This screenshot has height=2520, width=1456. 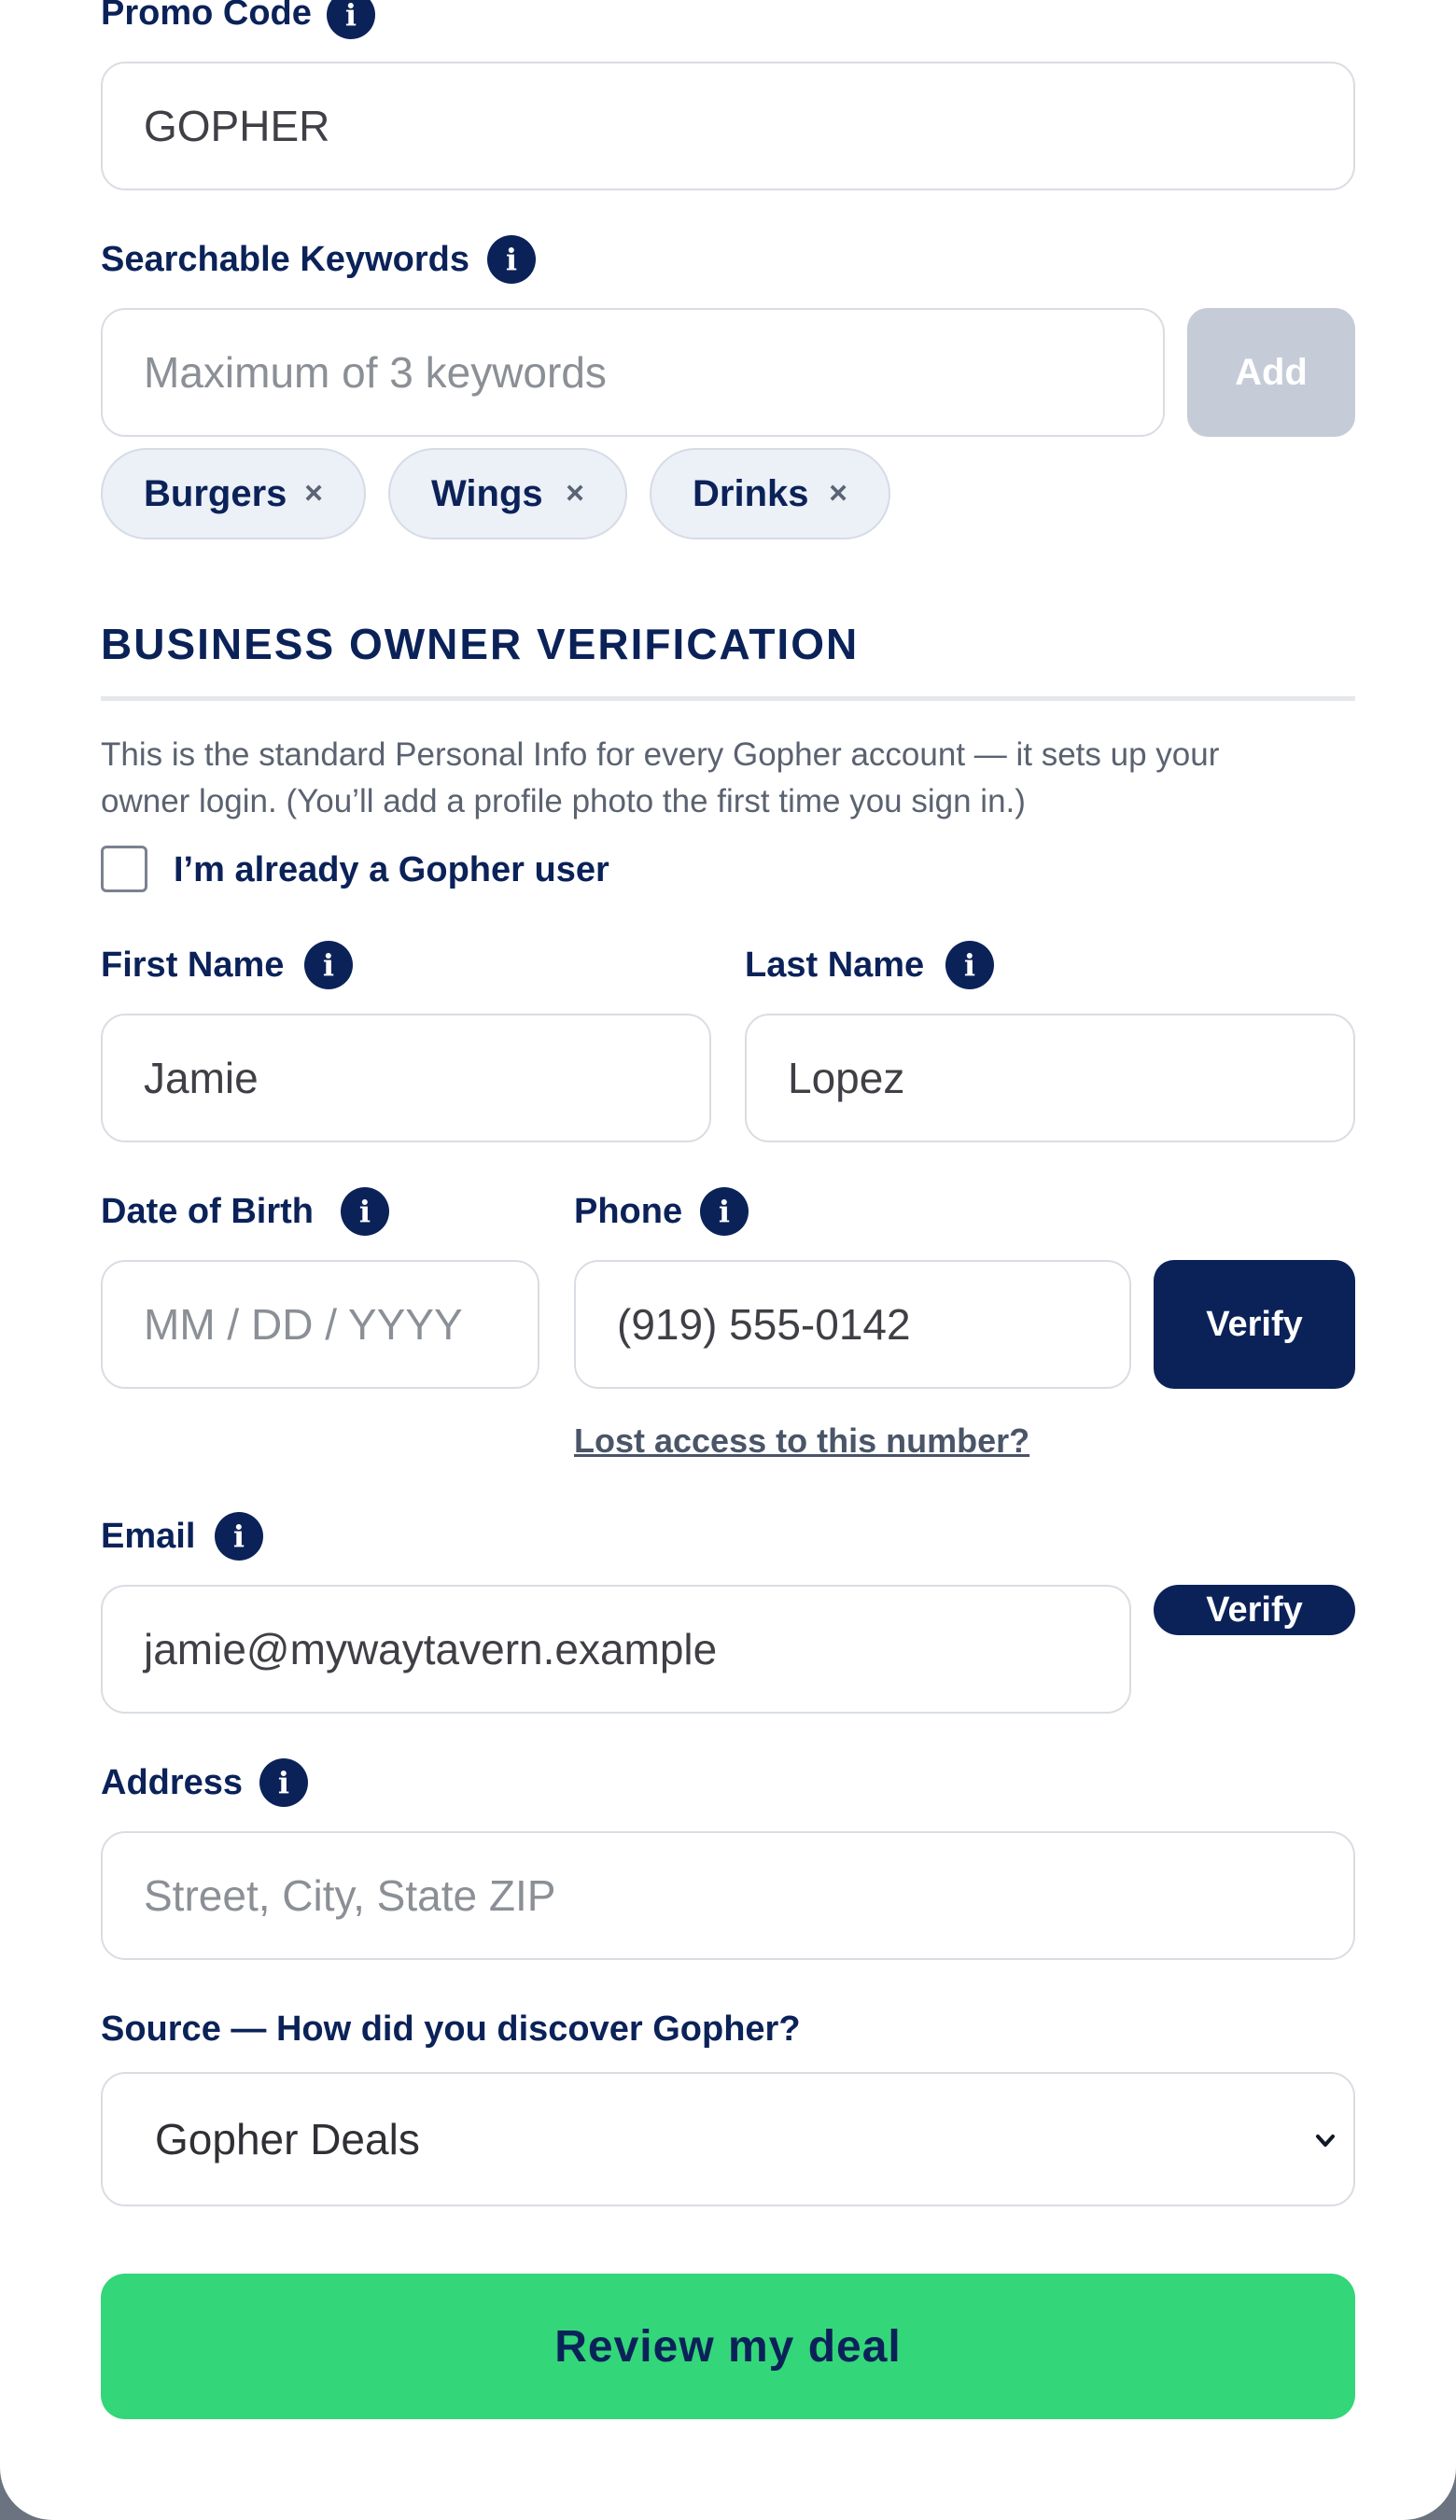 I want to click on last-name-label: Last Name, so click(x=835, y=965).